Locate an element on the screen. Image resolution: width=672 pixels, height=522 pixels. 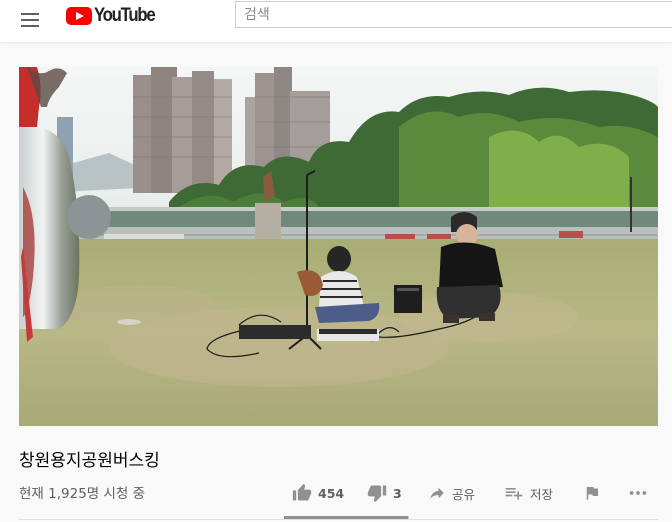
logo-text: YouTube is located at coordinates (125, 15).